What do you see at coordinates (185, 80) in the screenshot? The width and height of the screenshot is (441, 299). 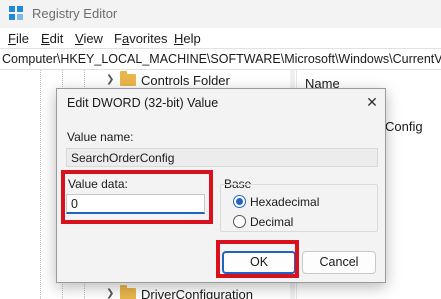 I see `tree-item-label: Controls Folder` at bounding box center [185, 80].